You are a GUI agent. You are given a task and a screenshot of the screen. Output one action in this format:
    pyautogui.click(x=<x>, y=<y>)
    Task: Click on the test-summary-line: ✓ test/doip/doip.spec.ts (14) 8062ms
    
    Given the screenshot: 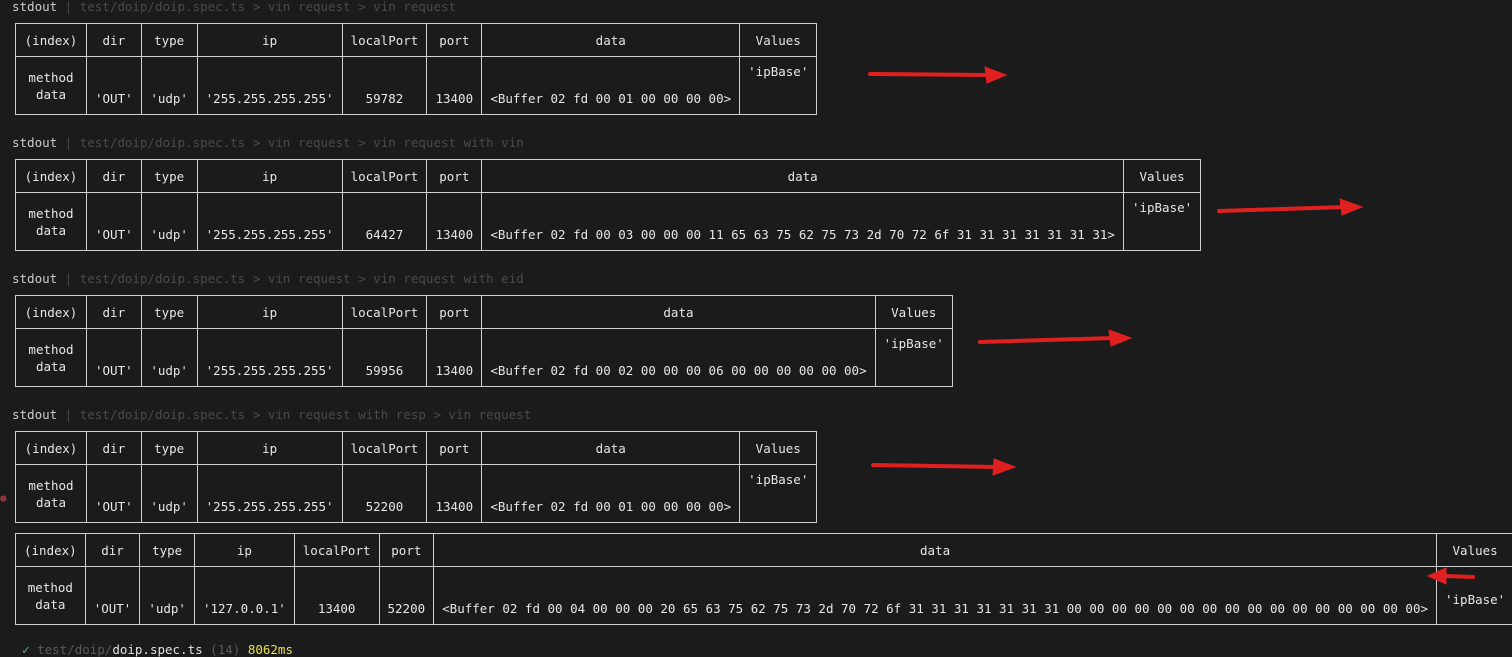 What is the action you would take?
    pyautogui.click(x=157, y=650)
    